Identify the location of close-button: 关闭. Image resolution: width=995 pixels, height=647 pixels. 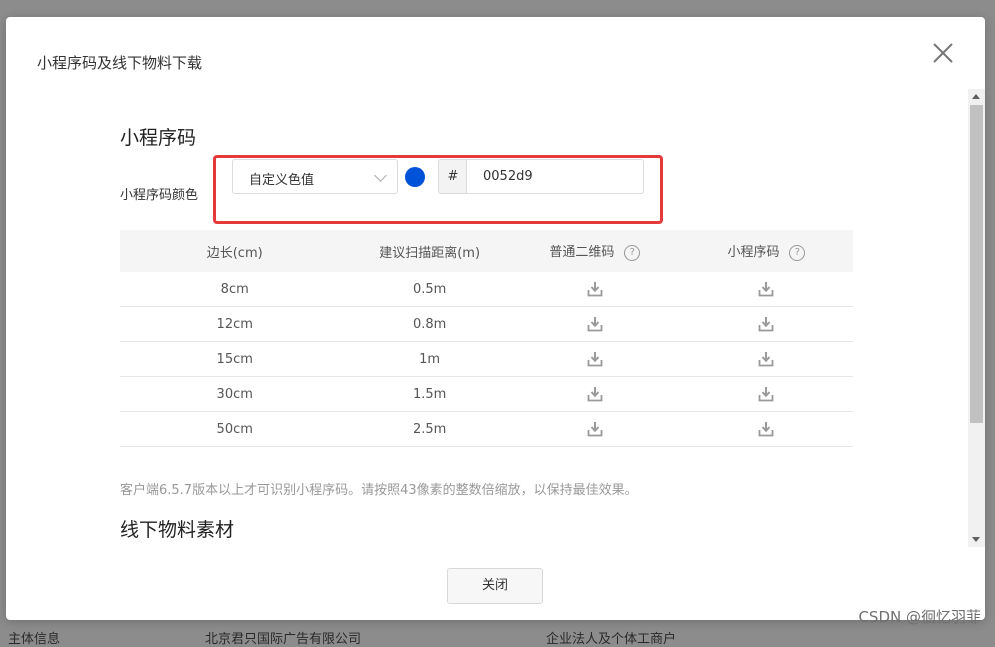
(495, 586).